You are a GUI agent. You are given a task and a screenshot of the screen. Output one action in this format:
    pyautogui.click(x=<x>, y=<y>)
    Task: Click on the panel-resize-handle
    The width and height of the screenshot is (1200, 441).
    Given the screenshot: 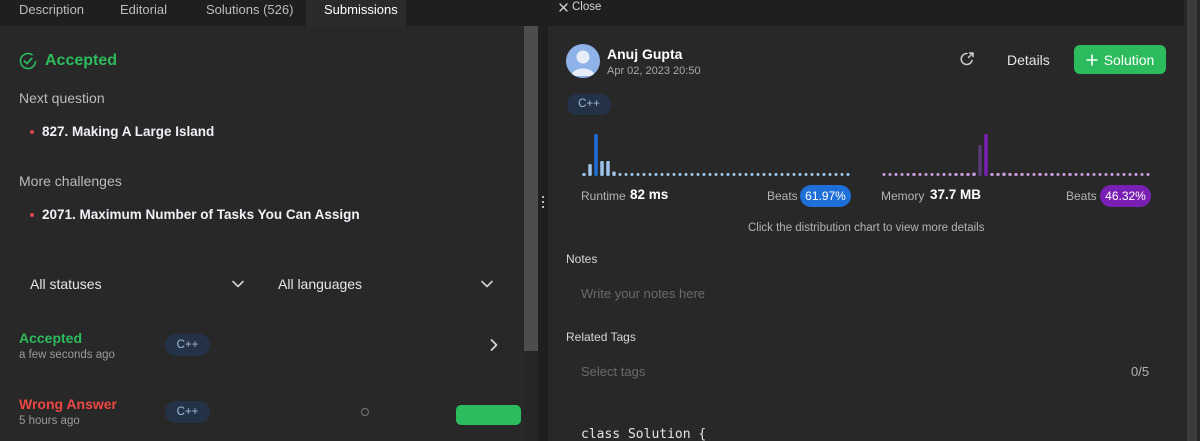 What is the action you would take?
    pyautogui.click(x=543, y=220)
    